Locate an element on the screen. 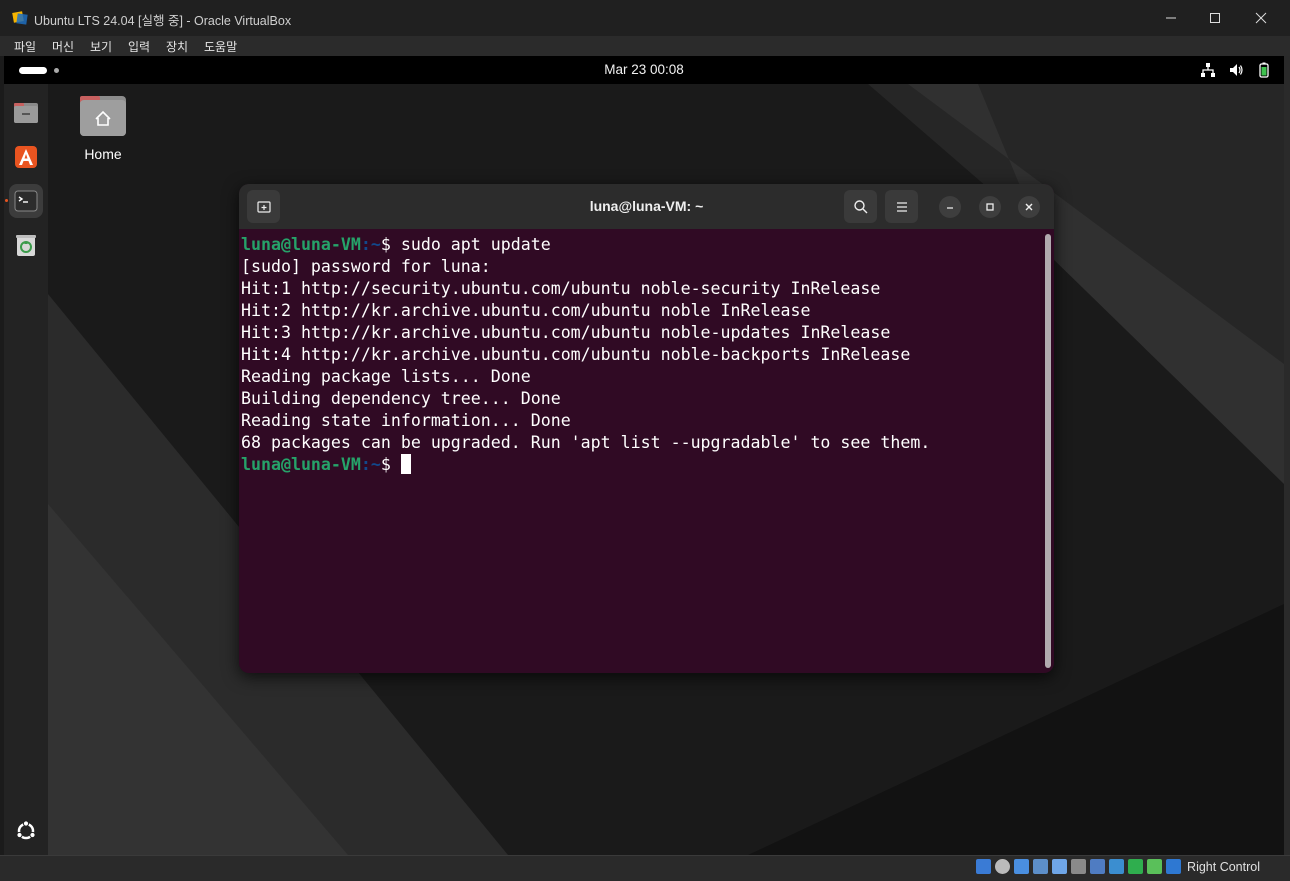 This screenshot has height=881, width=1290. text-cursor is located at coordinates (405, 464).